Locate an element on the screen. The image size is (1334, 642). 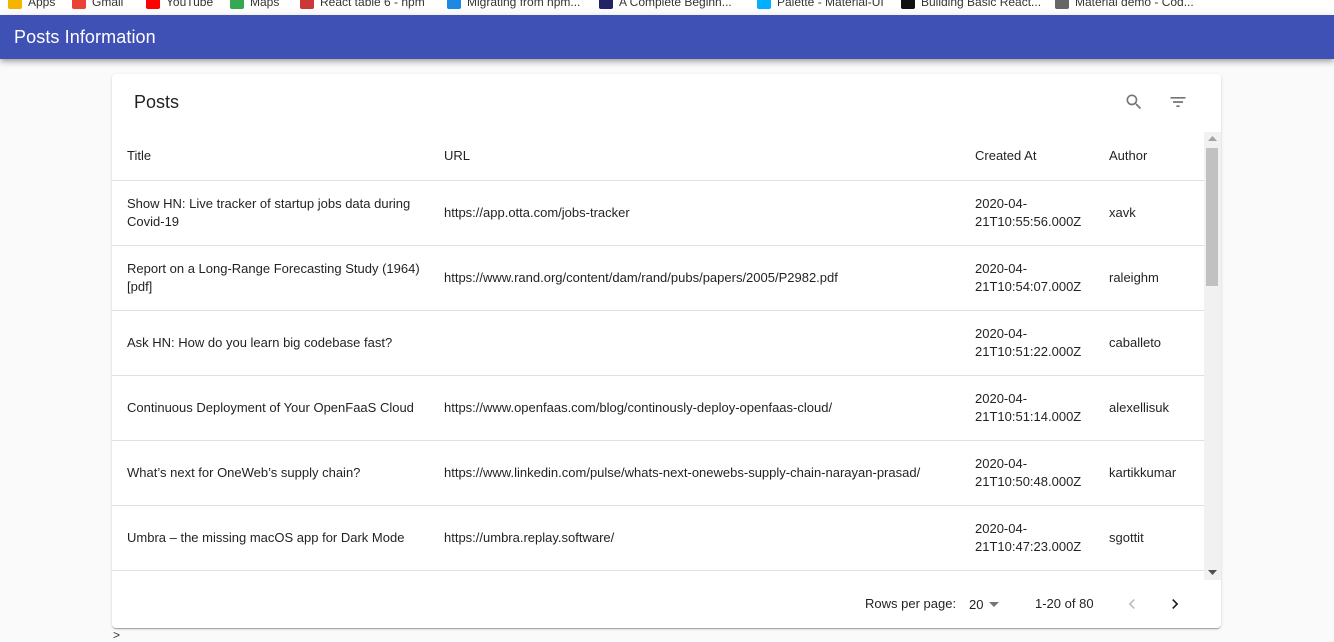
filter-list-icon is located at coordinates (1178, 102).